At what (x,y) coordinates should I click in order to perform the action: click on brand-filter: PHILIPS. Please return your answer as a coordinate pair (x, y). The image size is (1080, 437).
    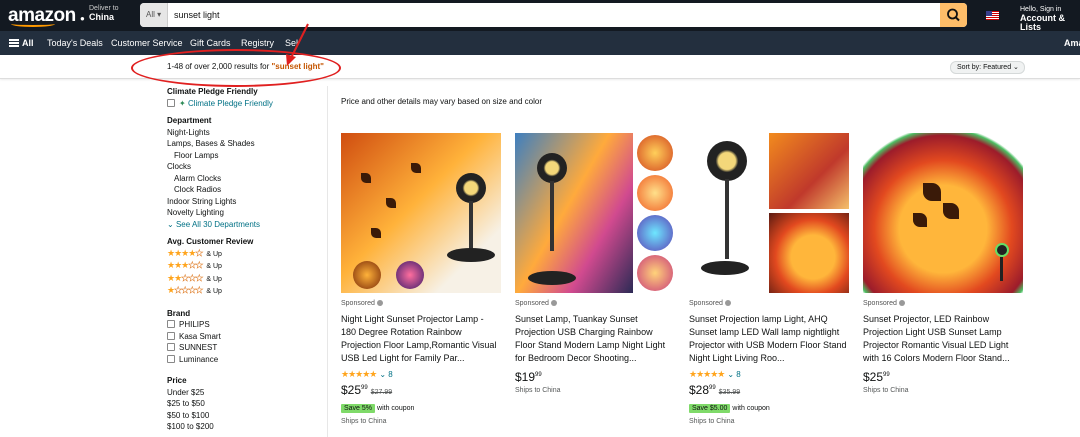
    Looking at the image, I should click on (247, 325).